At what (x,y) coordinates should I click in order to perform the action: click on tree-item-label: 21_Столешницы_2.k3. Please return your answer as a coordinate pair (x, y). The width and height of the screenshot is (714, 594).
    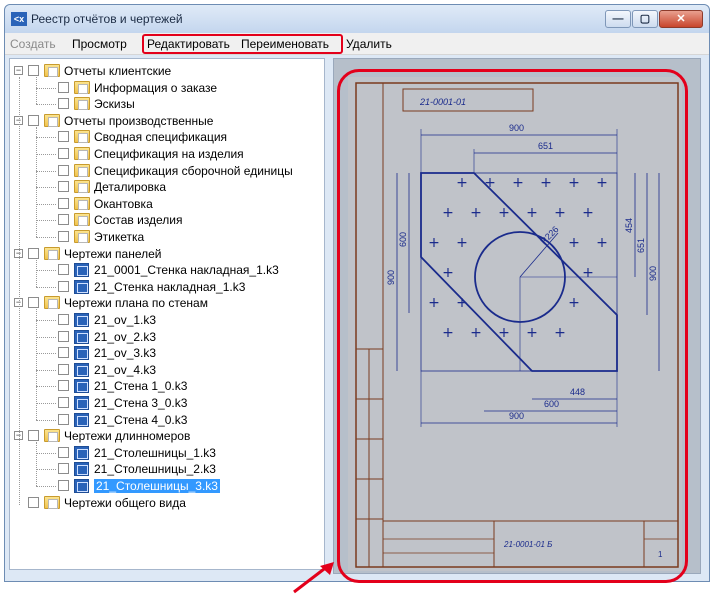
    Looking at the image, I should click on (155, 469).